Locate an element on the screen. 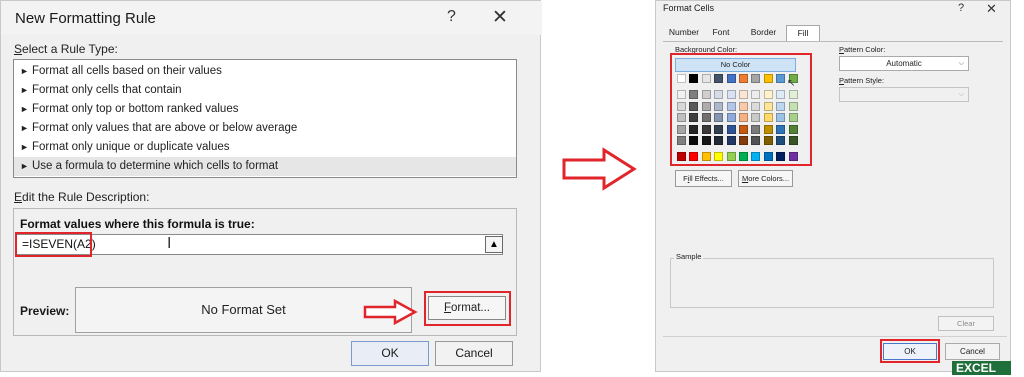 The height and width of the screenshot is (377, 1024). pattern-style-select: ⌵ is located at coordinates (904, 94).